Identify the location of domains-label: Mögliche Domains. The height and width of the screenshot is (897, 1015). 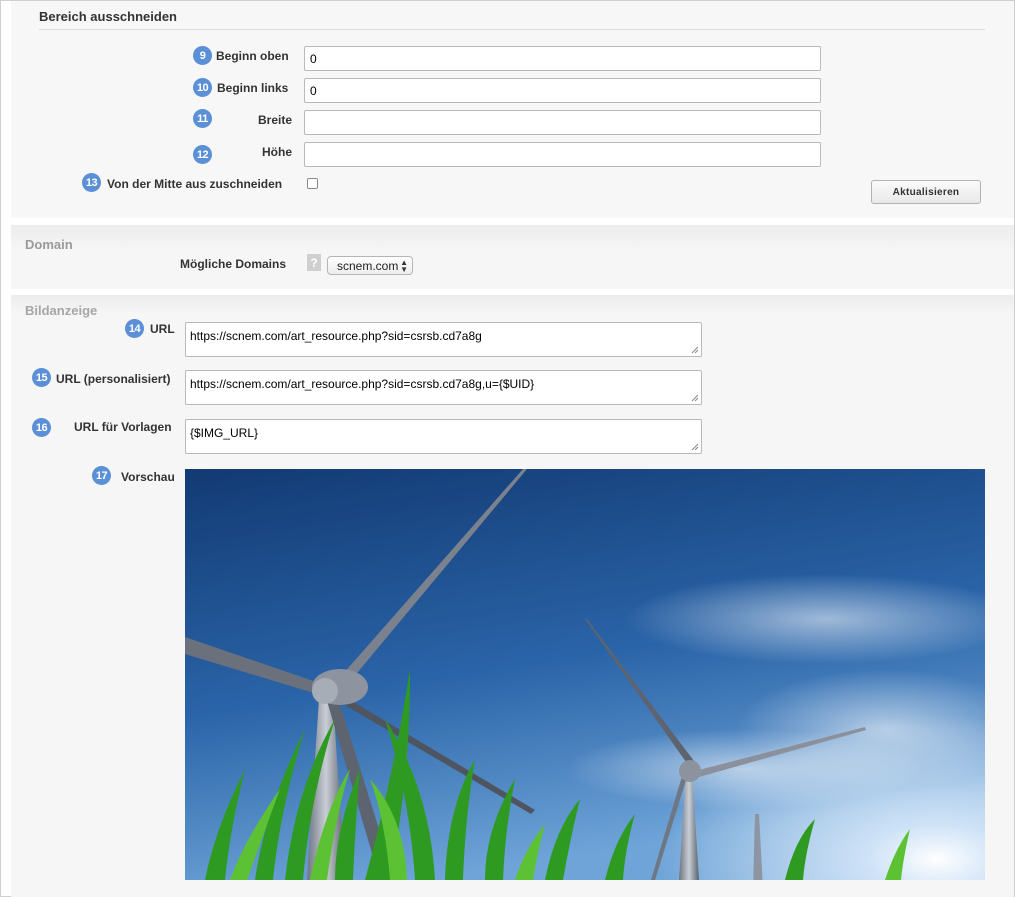
(233, 264).